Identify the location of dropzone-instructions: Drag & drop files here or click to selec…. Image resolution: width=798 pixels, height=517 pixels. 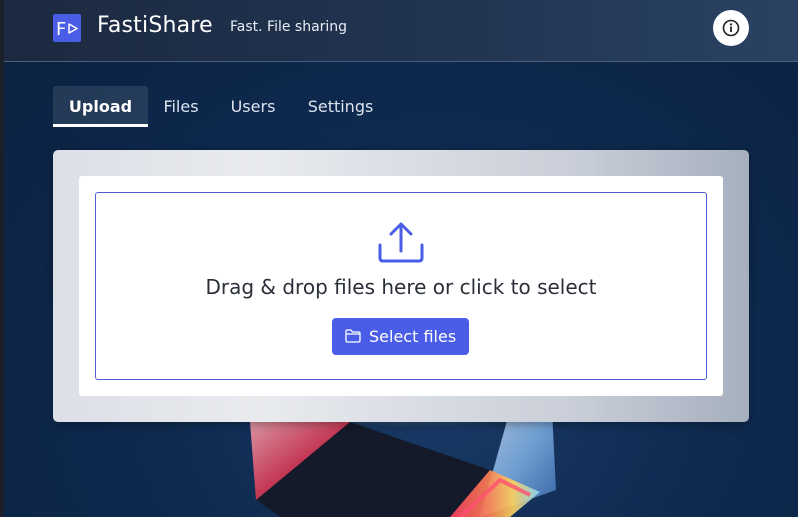
(401, 287).